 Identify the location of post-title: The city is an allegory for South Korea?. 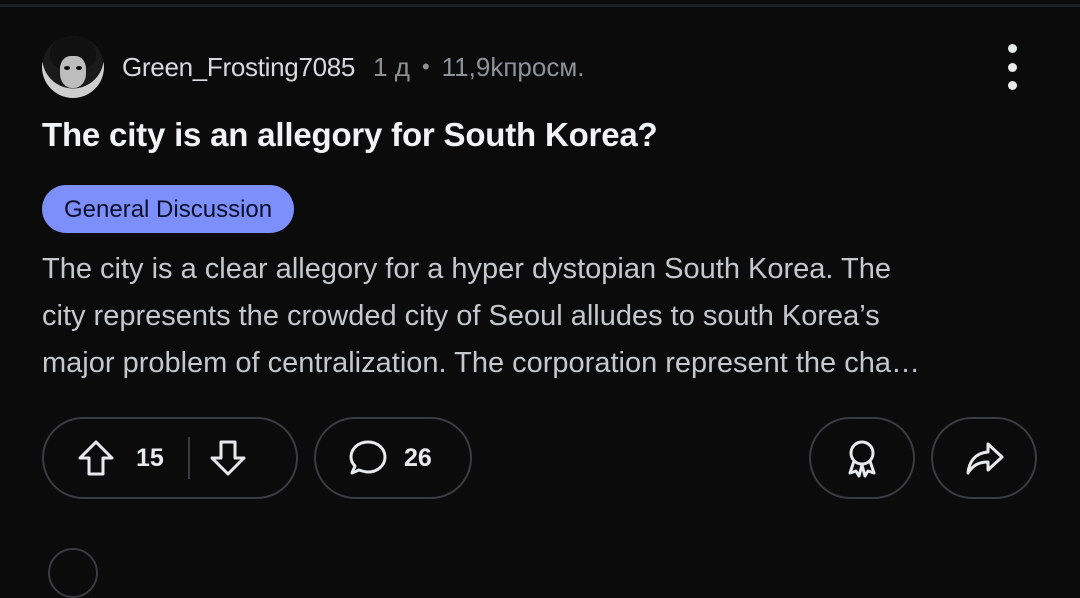
(350, 135).